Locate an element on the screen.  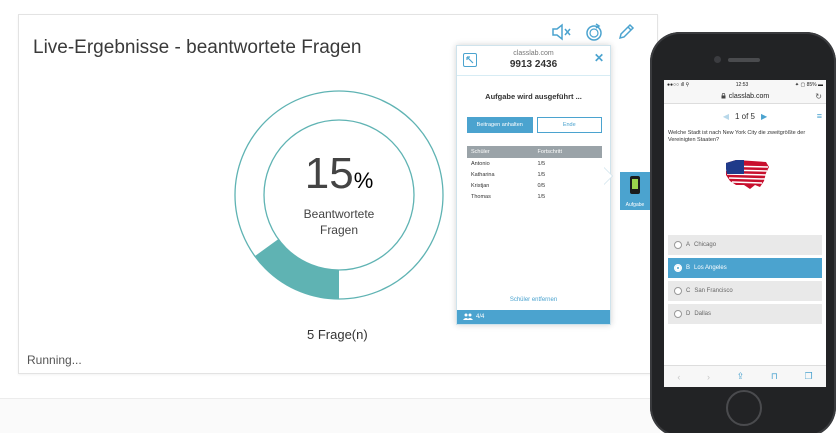
pager-label: 1 of 5 is located at coordinates (744, 116).